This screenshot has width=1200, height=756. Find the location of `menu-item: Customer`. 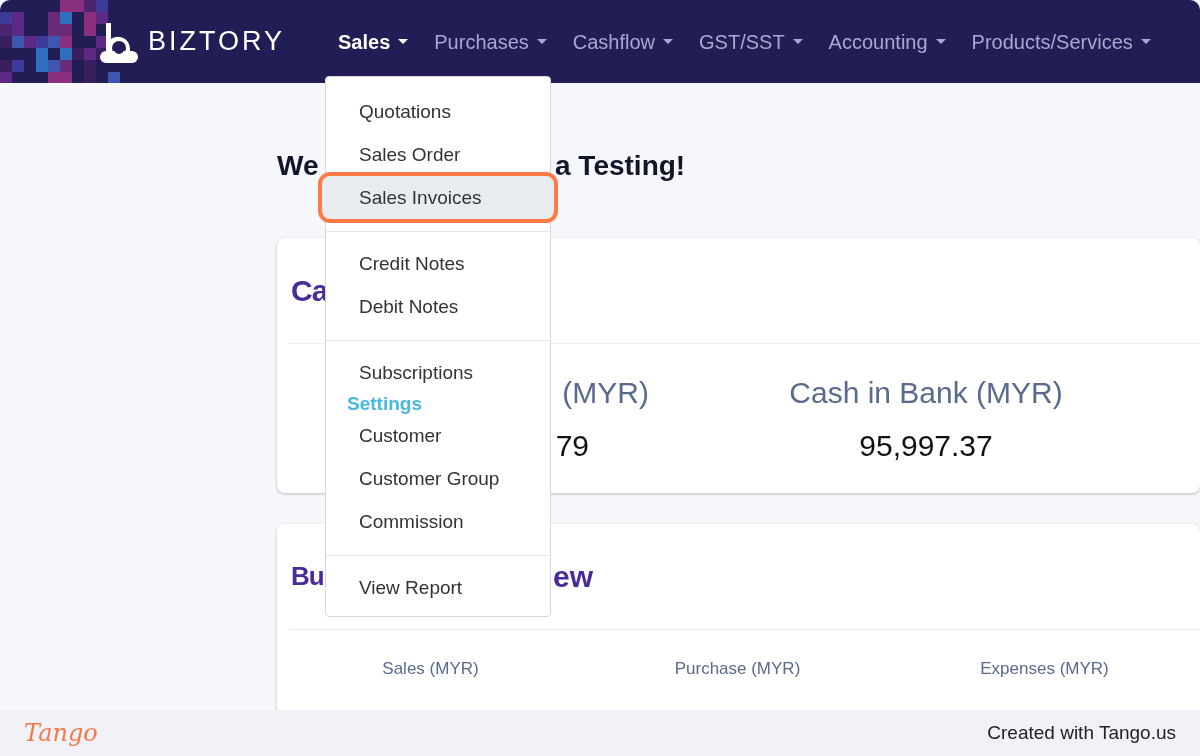

menu-item: Customer is located at coordinates (438, 435).